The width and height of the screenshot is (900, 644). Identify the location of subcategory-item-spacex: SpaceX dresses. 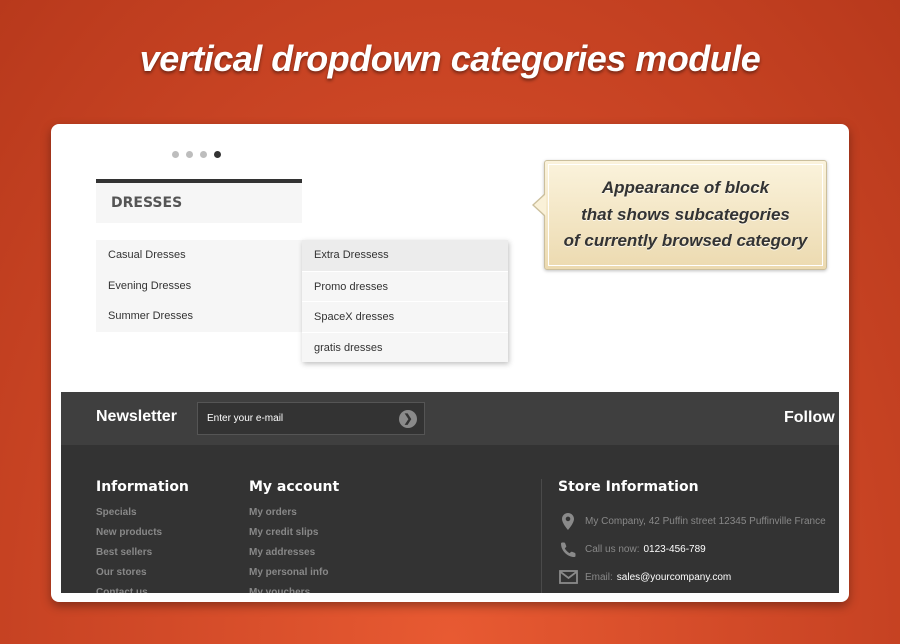
(405, 316).